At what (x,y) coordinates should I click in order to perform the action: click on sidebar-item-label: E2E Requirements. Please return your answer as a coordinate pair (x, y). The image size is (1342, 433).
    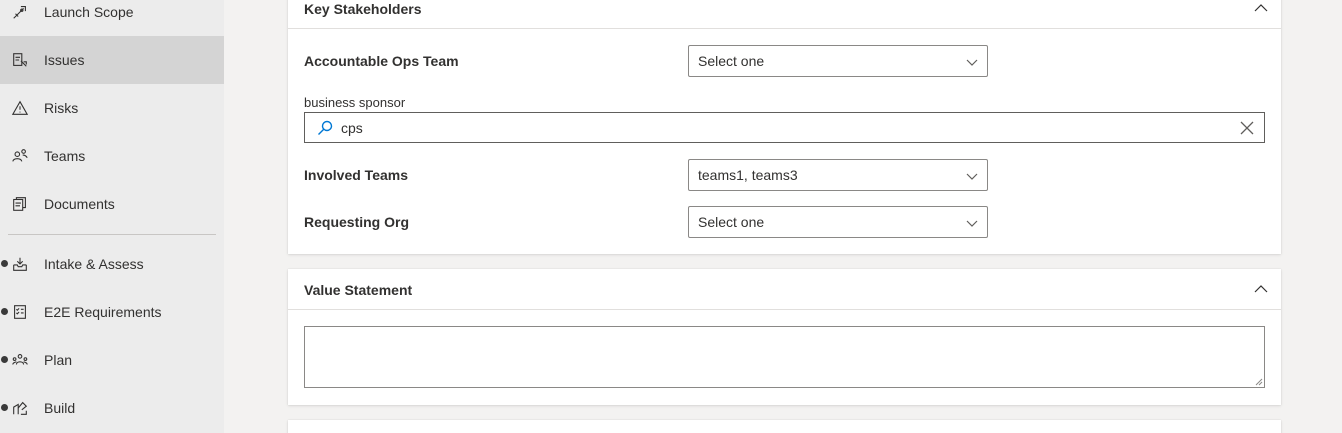
    Looking at the image, I should click on (103, 312).